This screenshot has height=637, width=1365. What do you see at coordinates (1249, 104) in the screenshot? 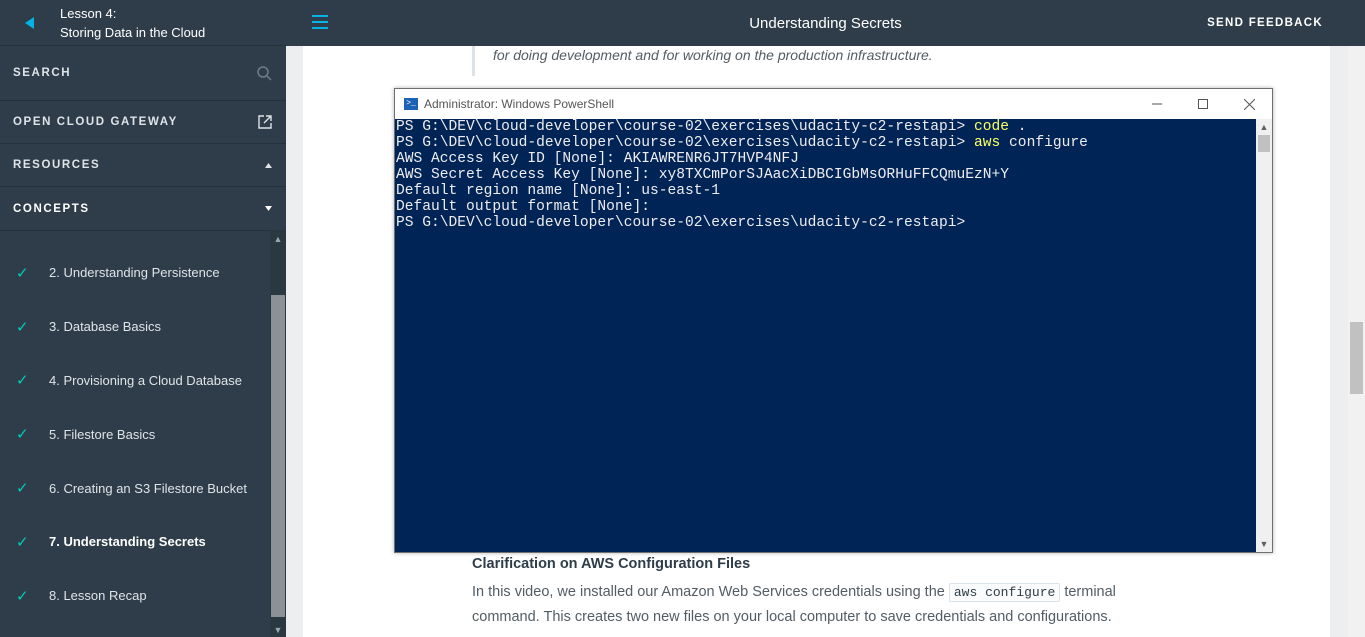
I see `close-icon` at bounding box center [1249, 104].